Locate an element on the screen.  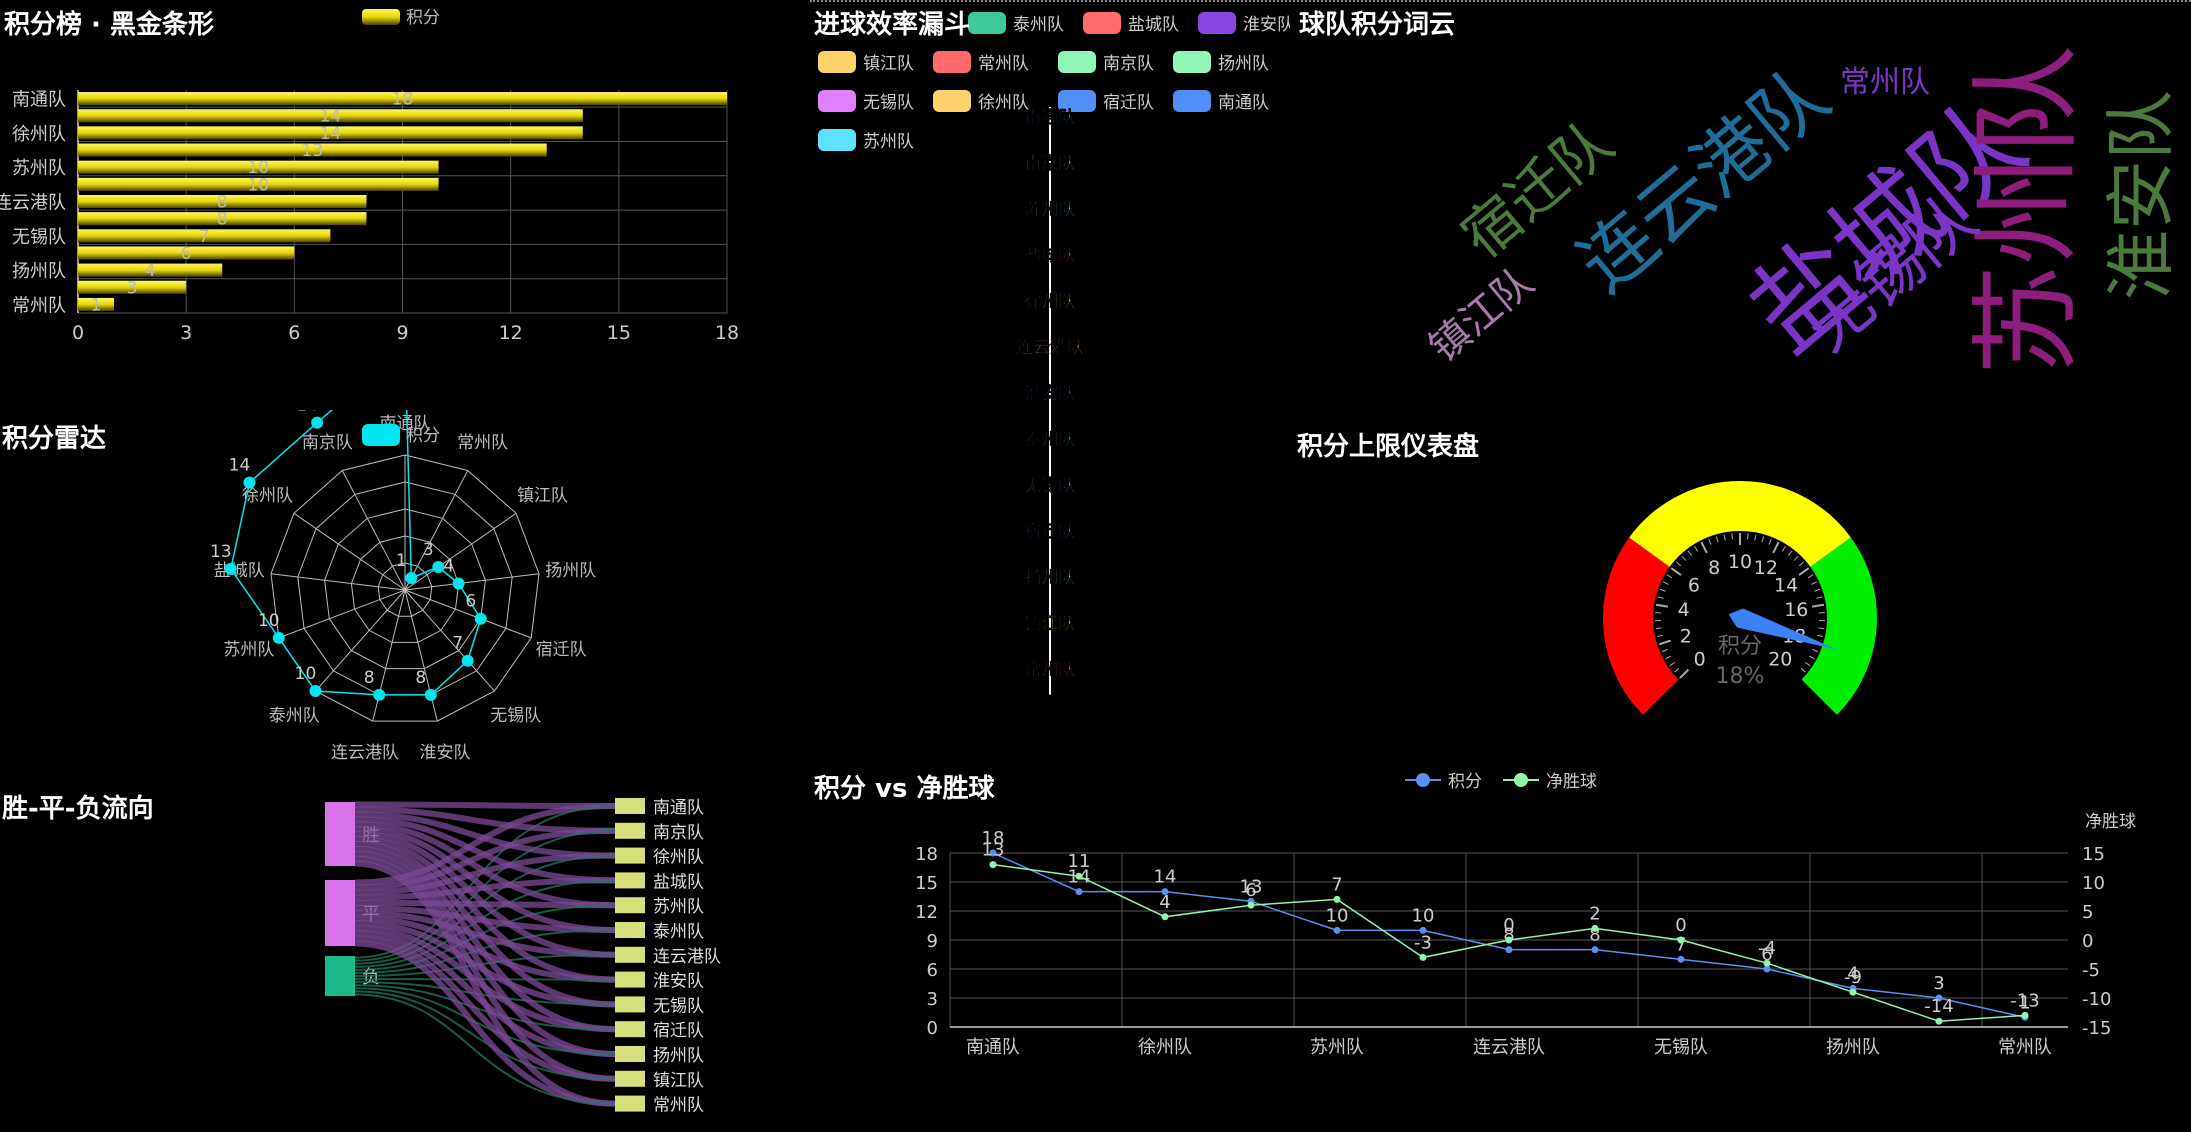
gauge-tick-label: 10 is located at coordinates (1740, 562).